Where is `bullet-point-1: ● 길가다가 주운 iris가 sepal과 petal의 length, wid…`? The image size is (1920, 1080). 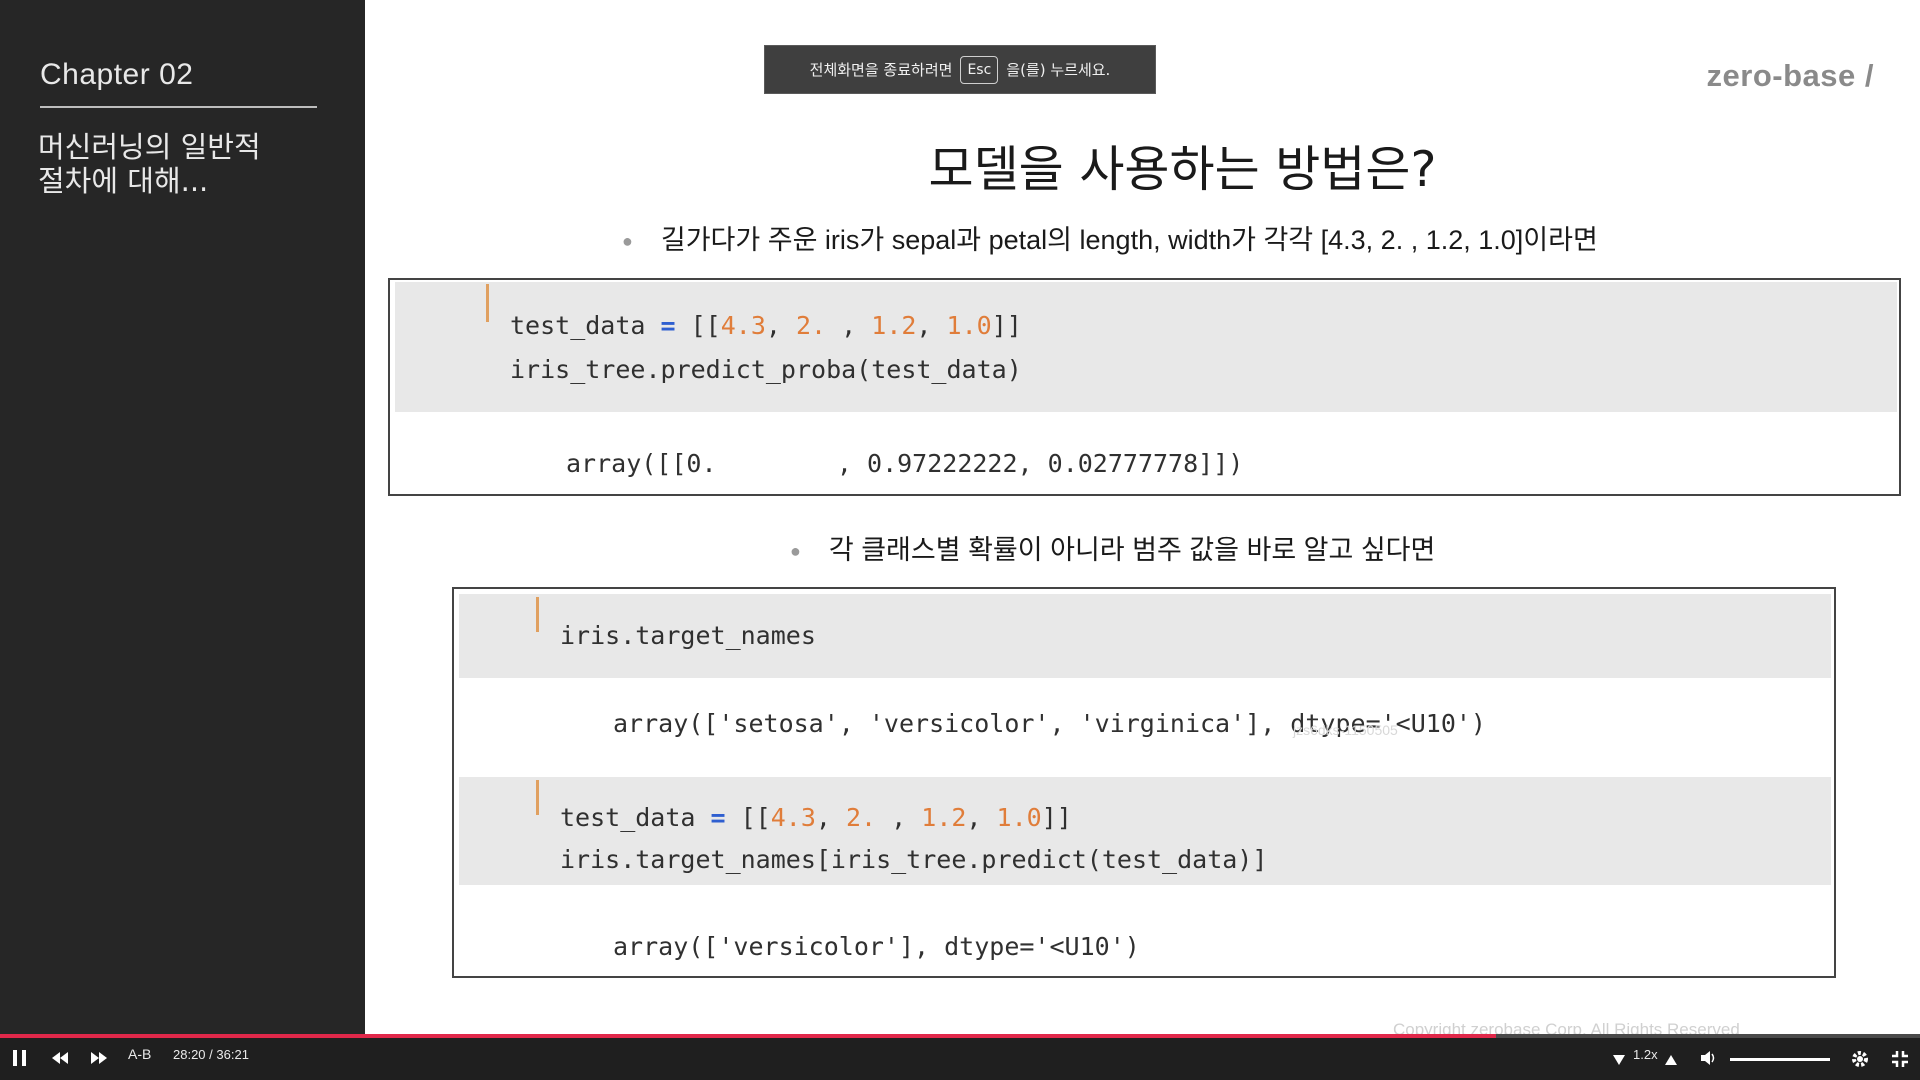
bullet-point-1: ● 길가다가 주운 iris가 sepal과 petal의 length, wid… is located at coordinates (1110, 237).